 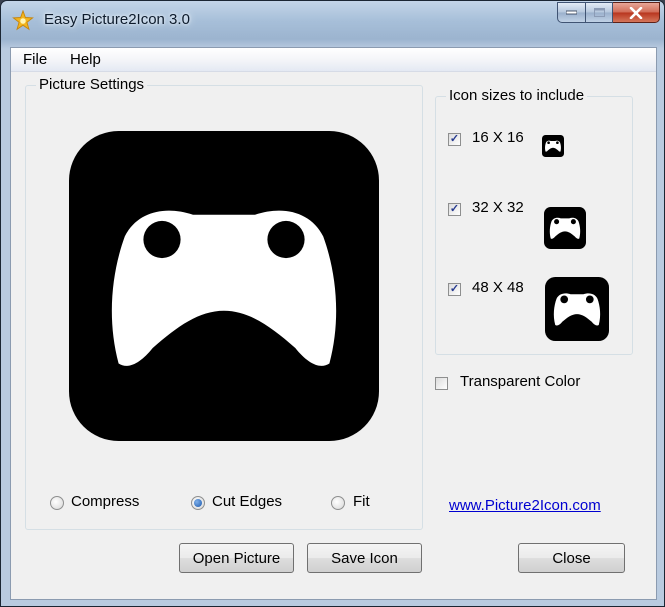 What do you see at coordinates (333, 60) in the screenshot?
I see `menu-bar: File Help` at bounding box center [333, 60].